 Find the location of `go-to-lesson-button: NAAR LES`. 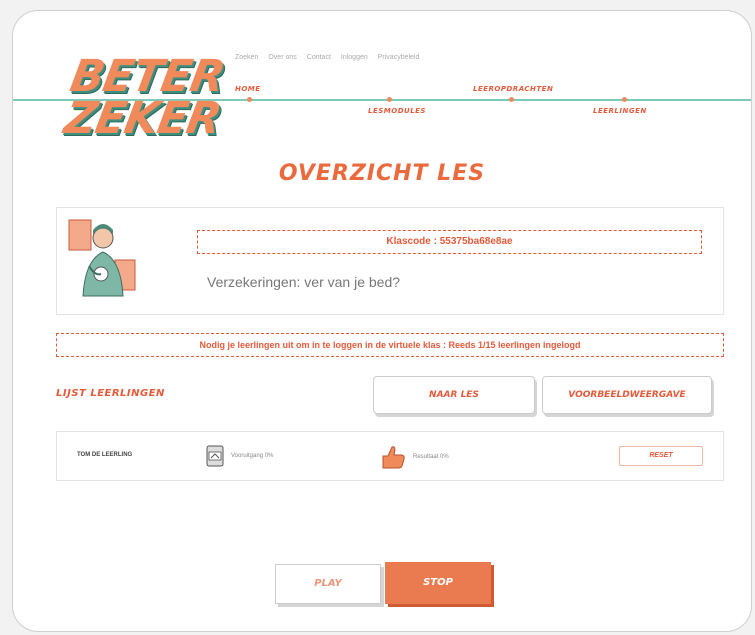

go-to-lesson-button: NAAR LES is located at coordinates (454, 395).